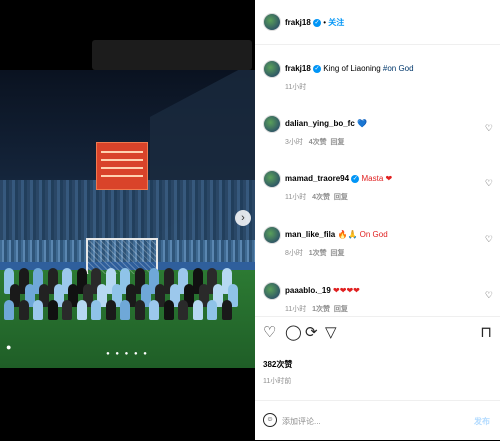 Image resolution: width=500 pixels, height=441 pixels. I want to click on comment-meta: 11小时 4次赞 回复, so click(316, 197).